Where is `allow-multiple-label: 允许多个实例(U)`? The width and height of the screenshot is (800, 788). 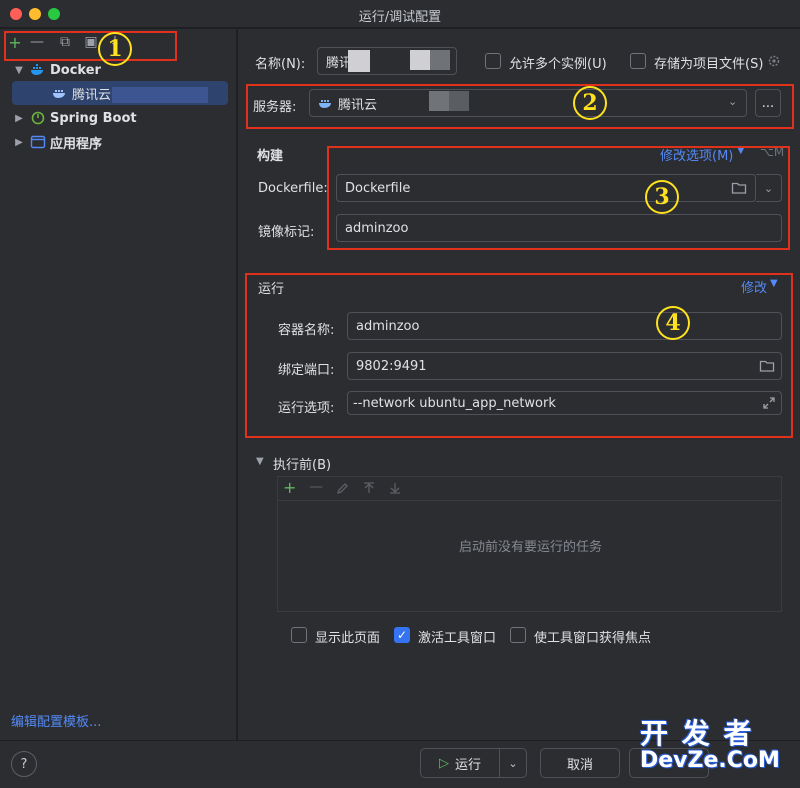
allow-multiple-label: 允许多个实例(U) is located at coordinates (558, 64).